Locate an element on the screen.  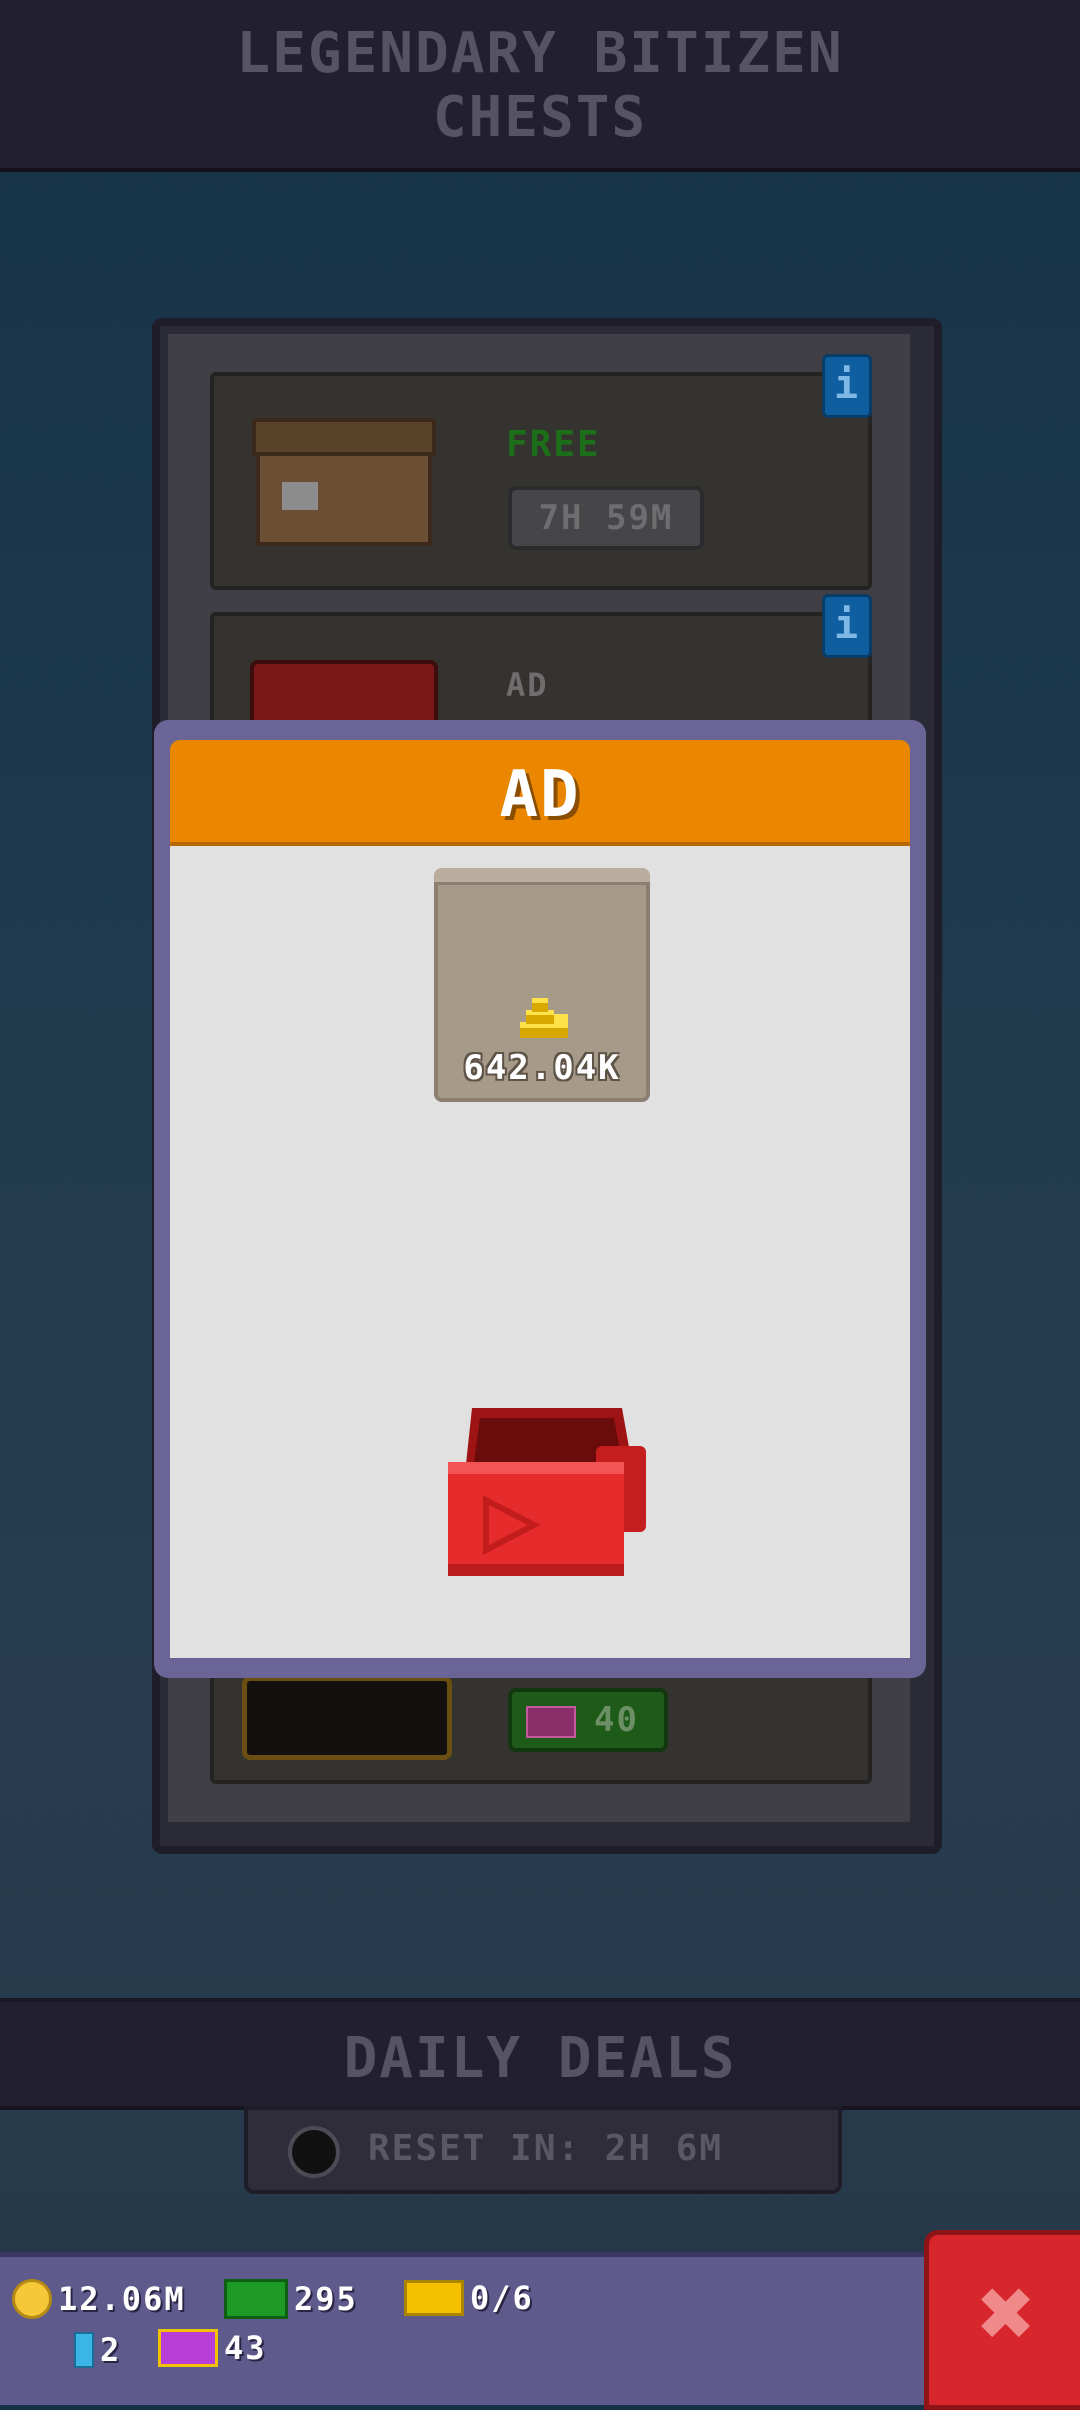
clock-icon is located at coordinates (314, 2152).